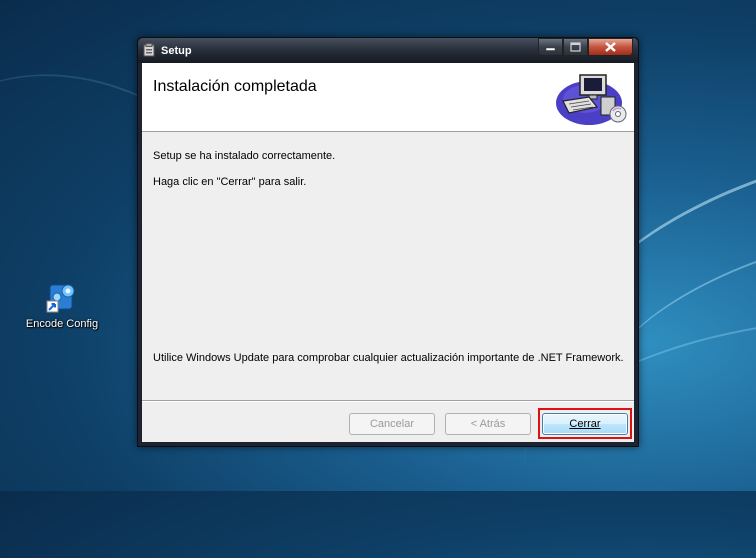  What do you see at coordinates (230, 182) in the screenshot?
I see `exit-instruction: Haga clic en "Cerrar" para salir.` at bounding box center [230, 182].